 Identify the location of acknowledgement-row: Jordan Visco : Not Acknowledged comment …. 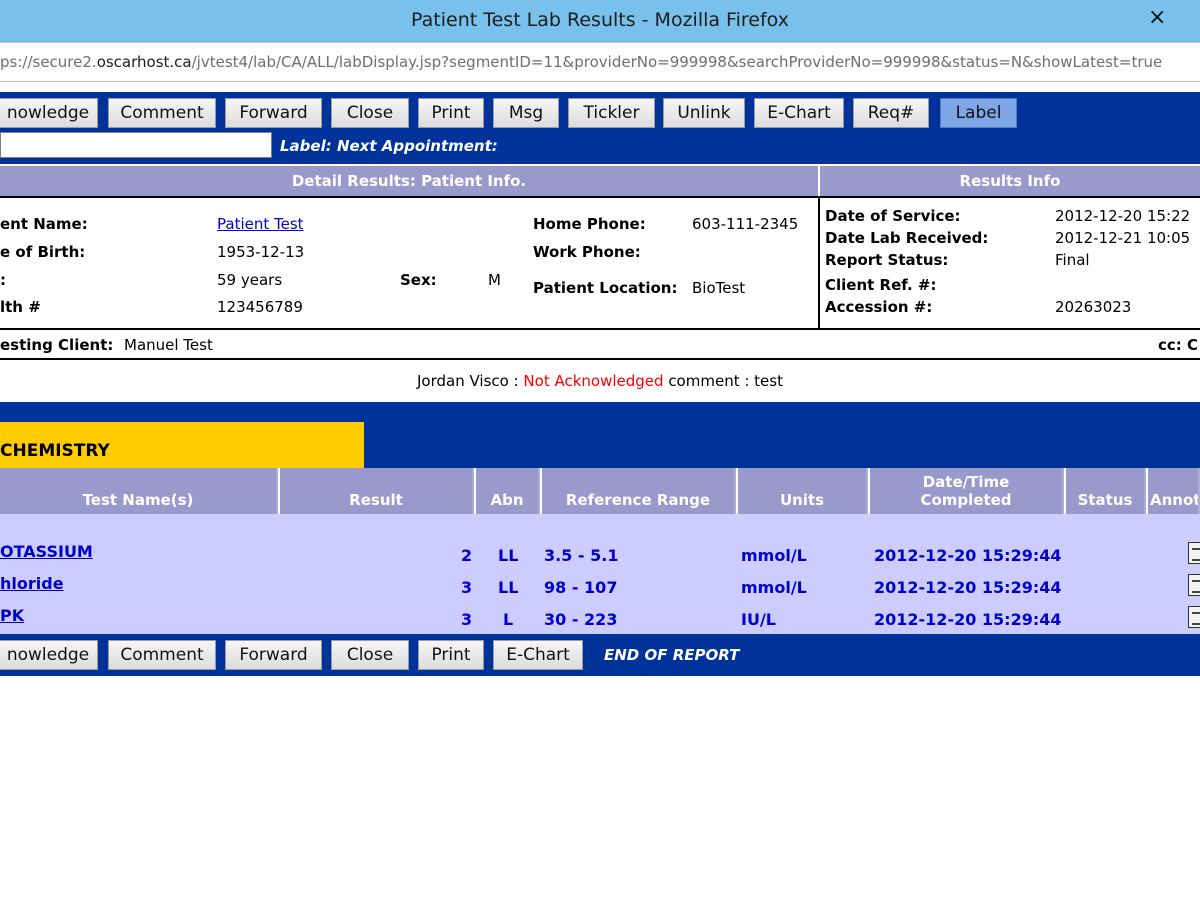
(600, 382).